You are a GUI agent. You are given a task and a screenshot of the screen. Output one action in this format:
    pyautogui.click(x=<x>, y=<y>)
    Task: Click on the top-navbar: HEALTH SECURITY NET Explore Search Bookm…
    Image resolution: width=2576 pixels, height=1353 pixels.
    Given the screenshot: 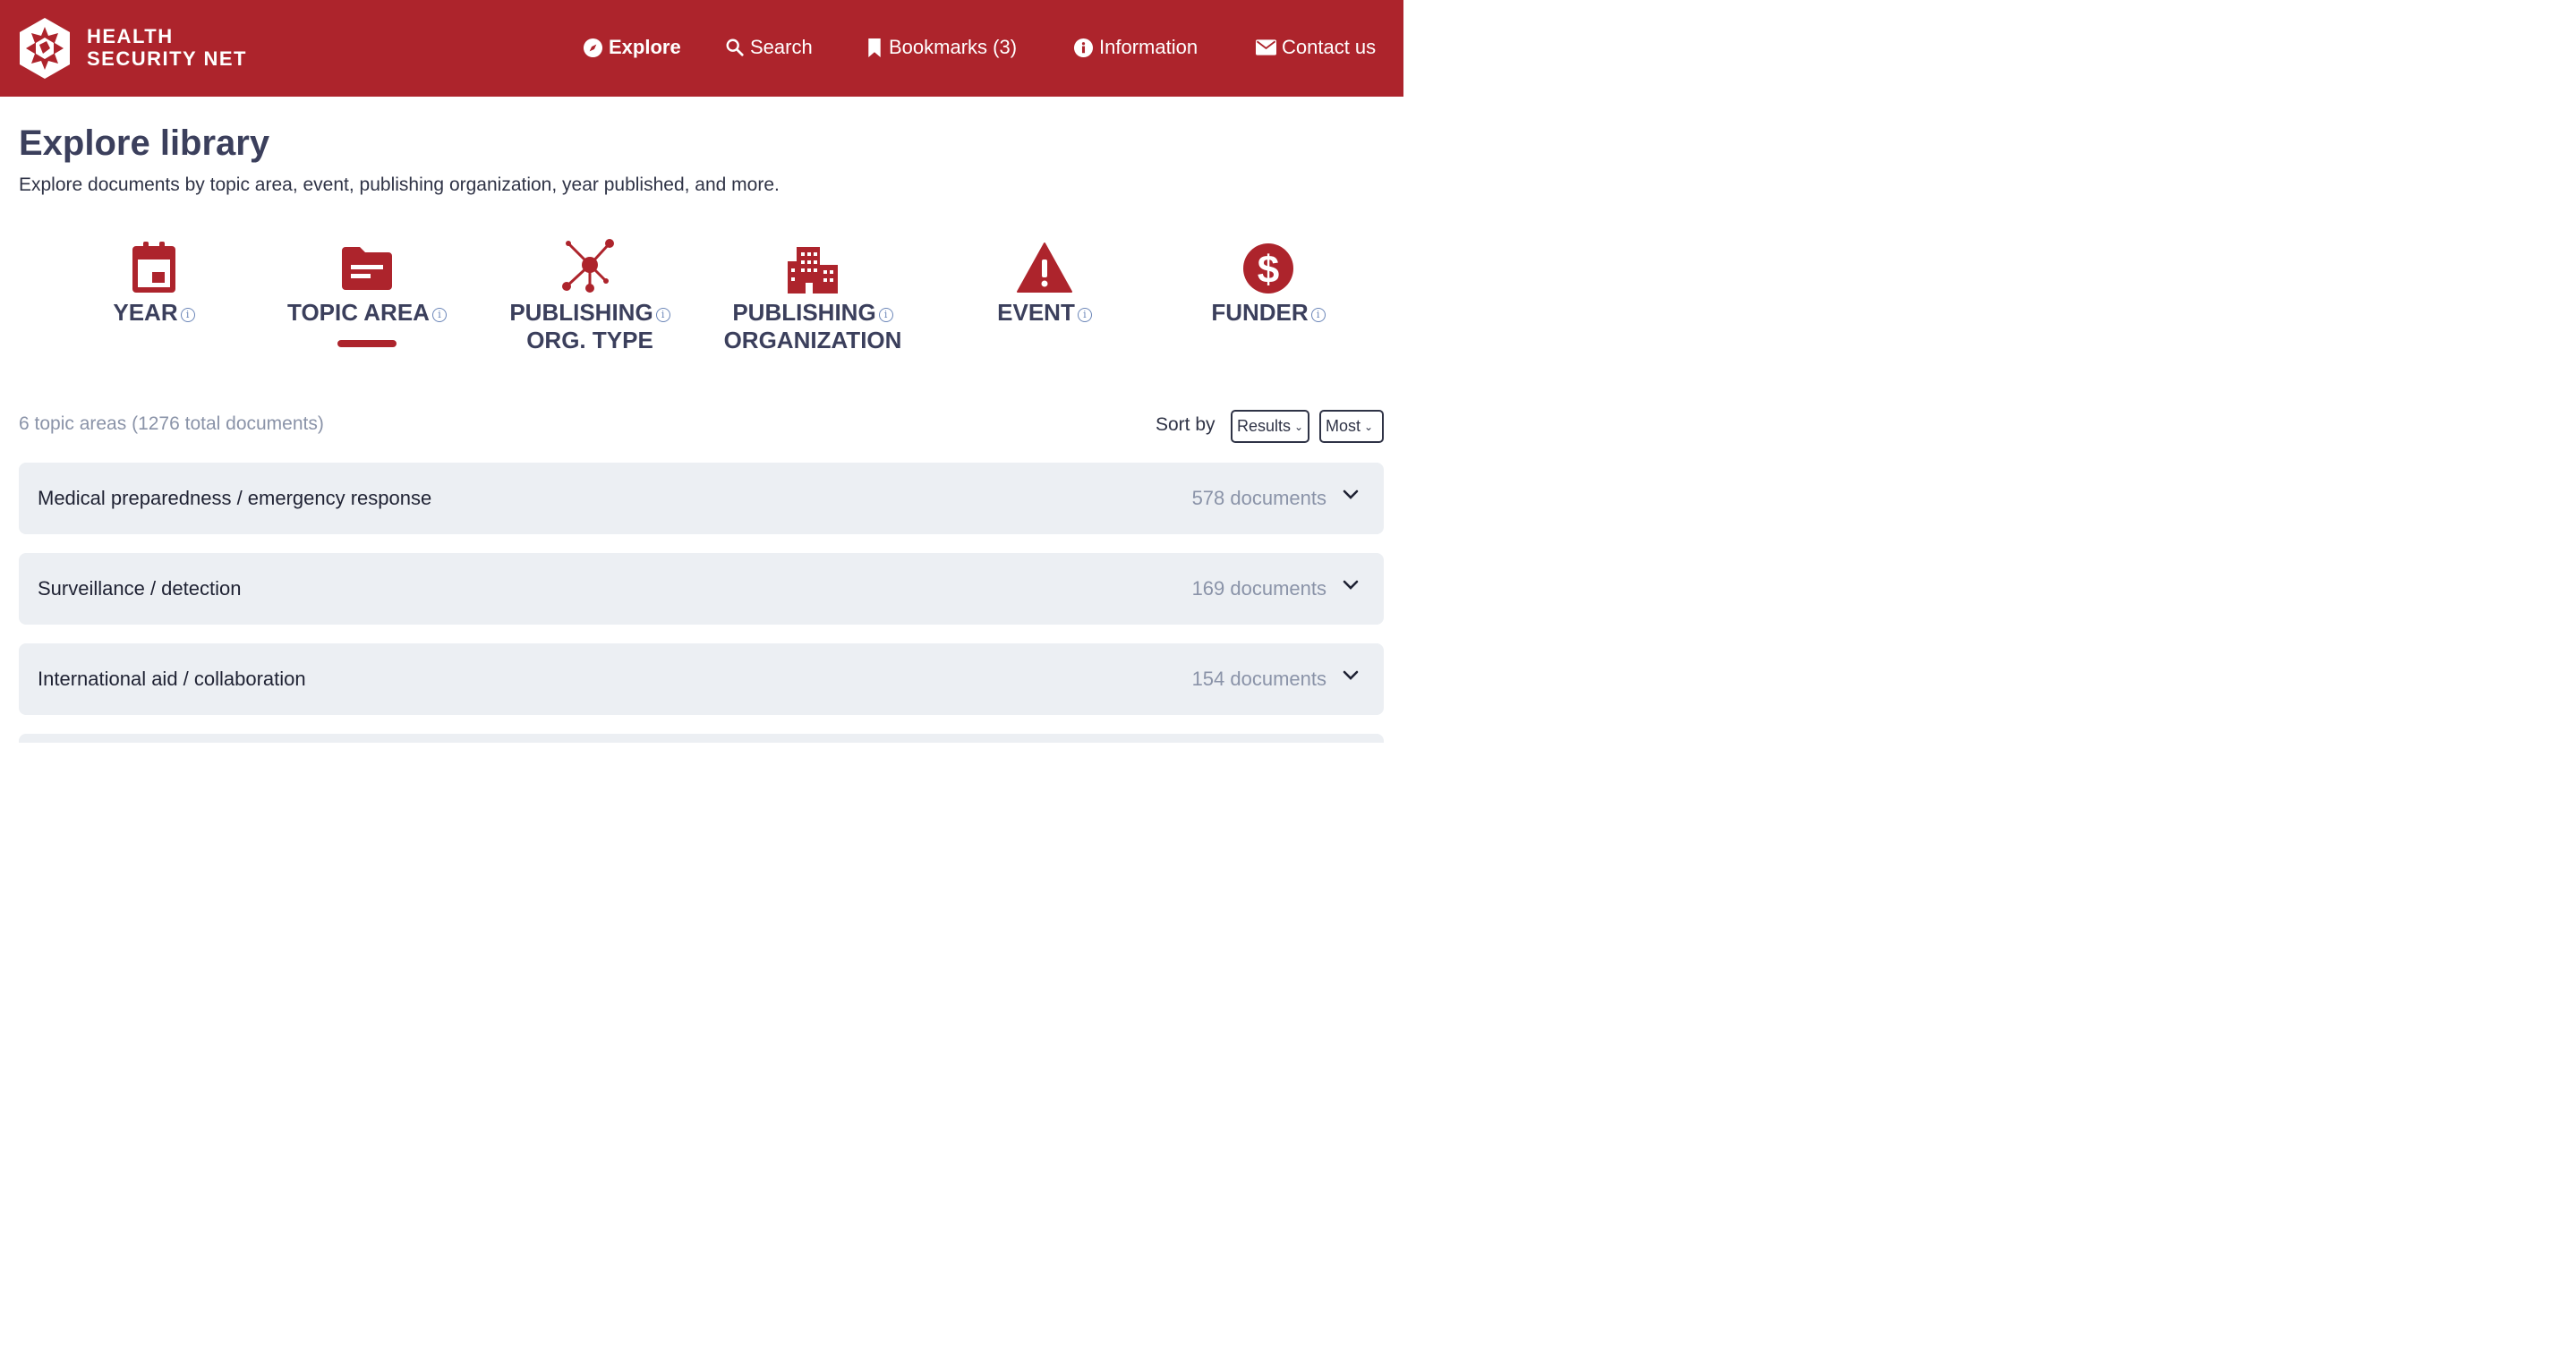 What is the action you would take?
    pyautogui.click(x=701, y=48)
    